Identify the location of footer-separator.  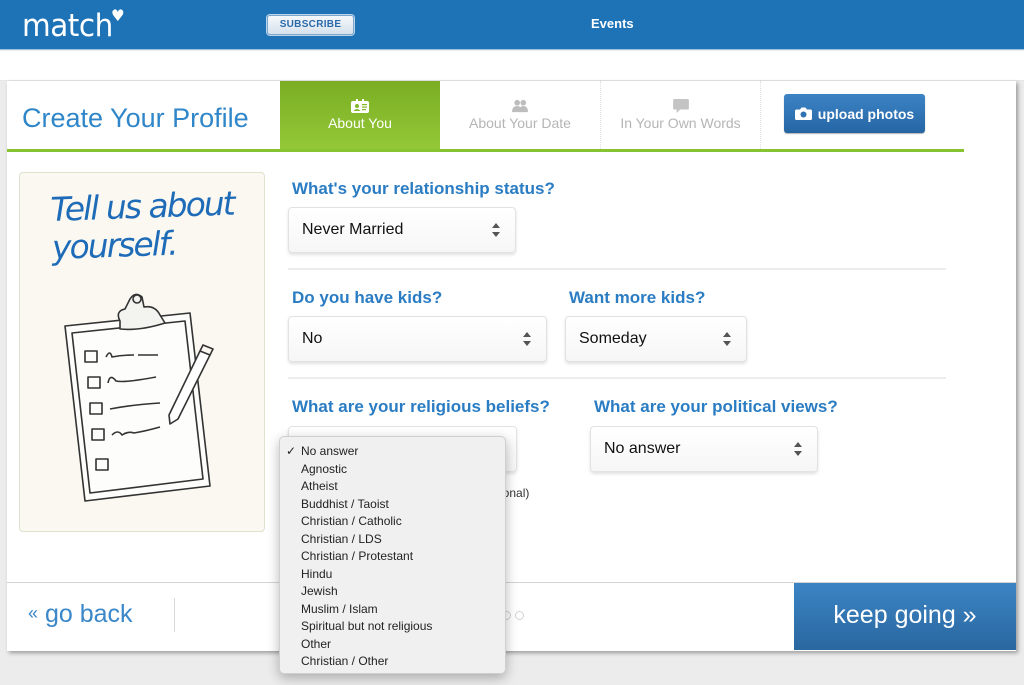
(174, 615).